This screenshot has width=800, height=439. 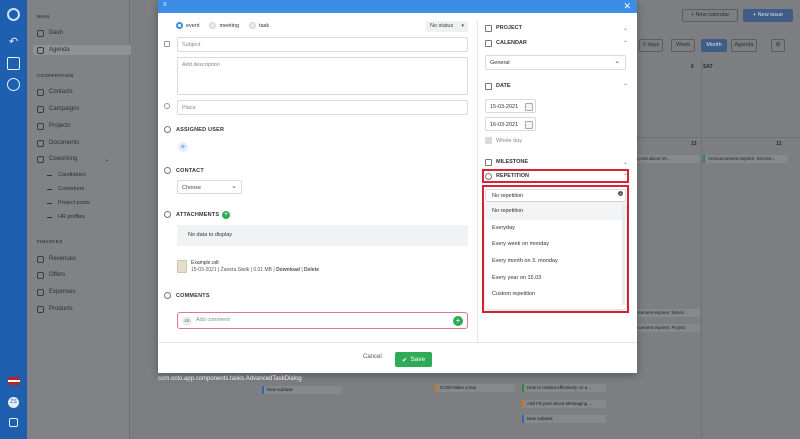 What do you see at coordinates (56, 292) in the screenshot?
I see `sidebar-item-expenses: Expenses` at bounding box center [56, 292].